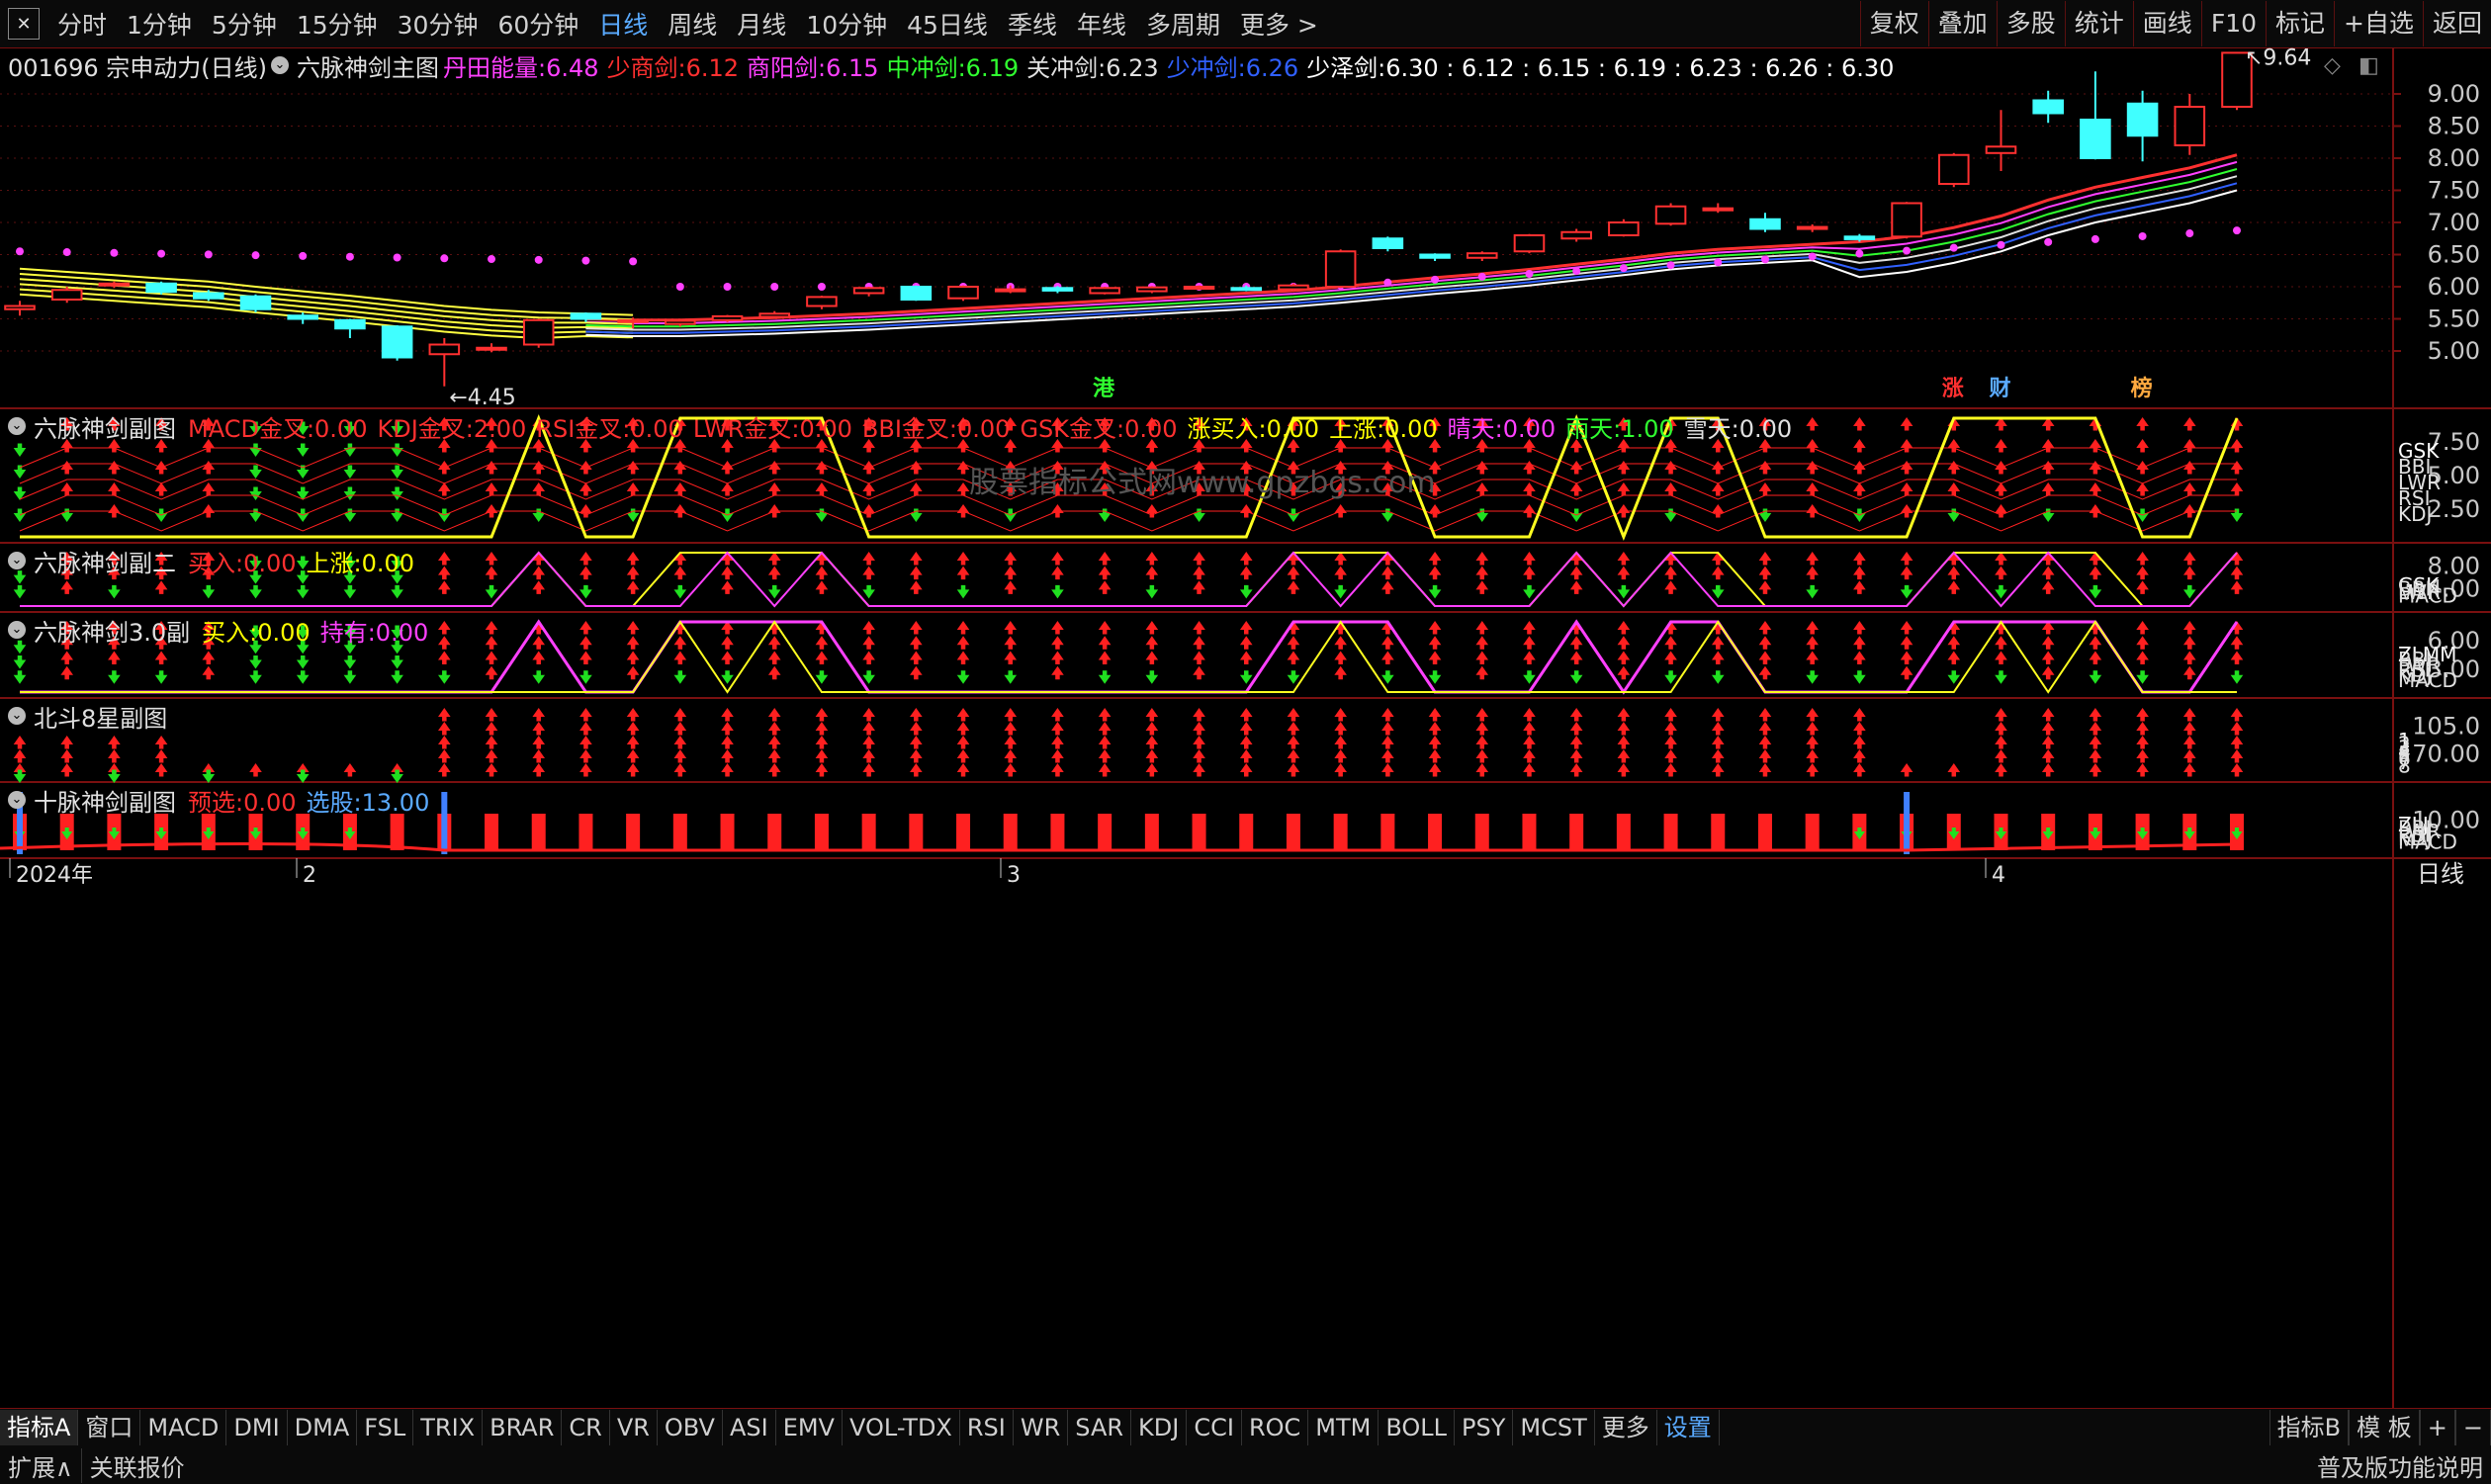 This screenshot has height=1484, width=2491. Describe the element at coordinates (1183, 24) in the screenshot. I see `period-tab-13: 多周期` at that location.